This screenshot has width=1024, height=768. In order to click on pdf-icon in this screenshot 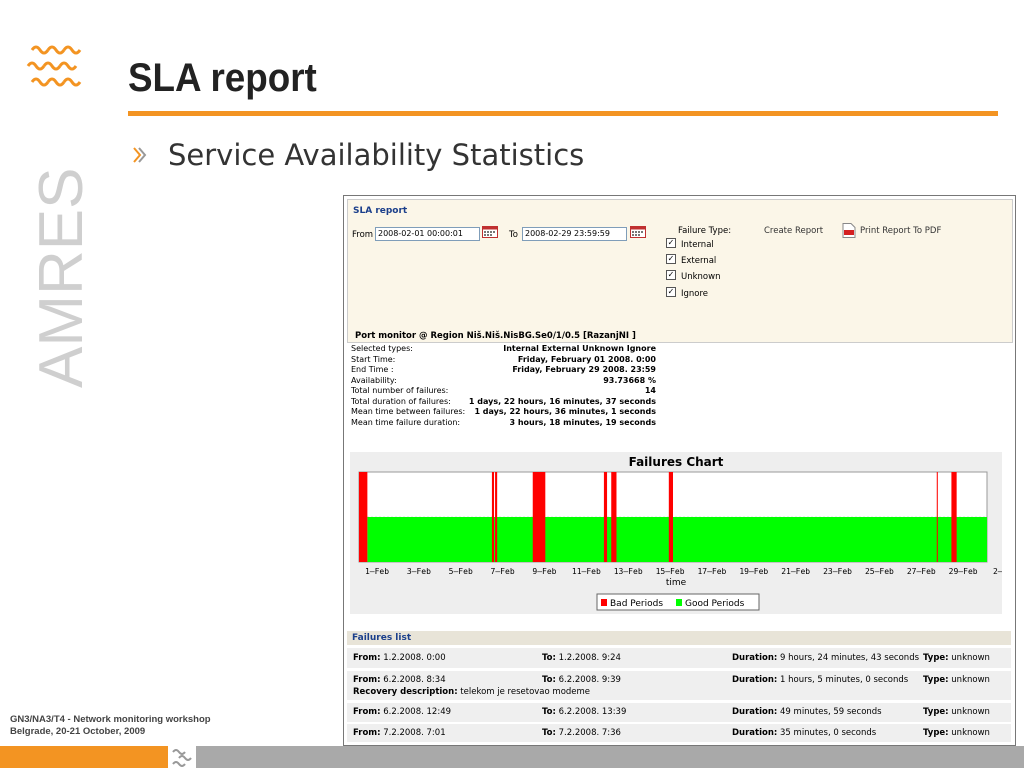, I will do `click(849, 230)`.